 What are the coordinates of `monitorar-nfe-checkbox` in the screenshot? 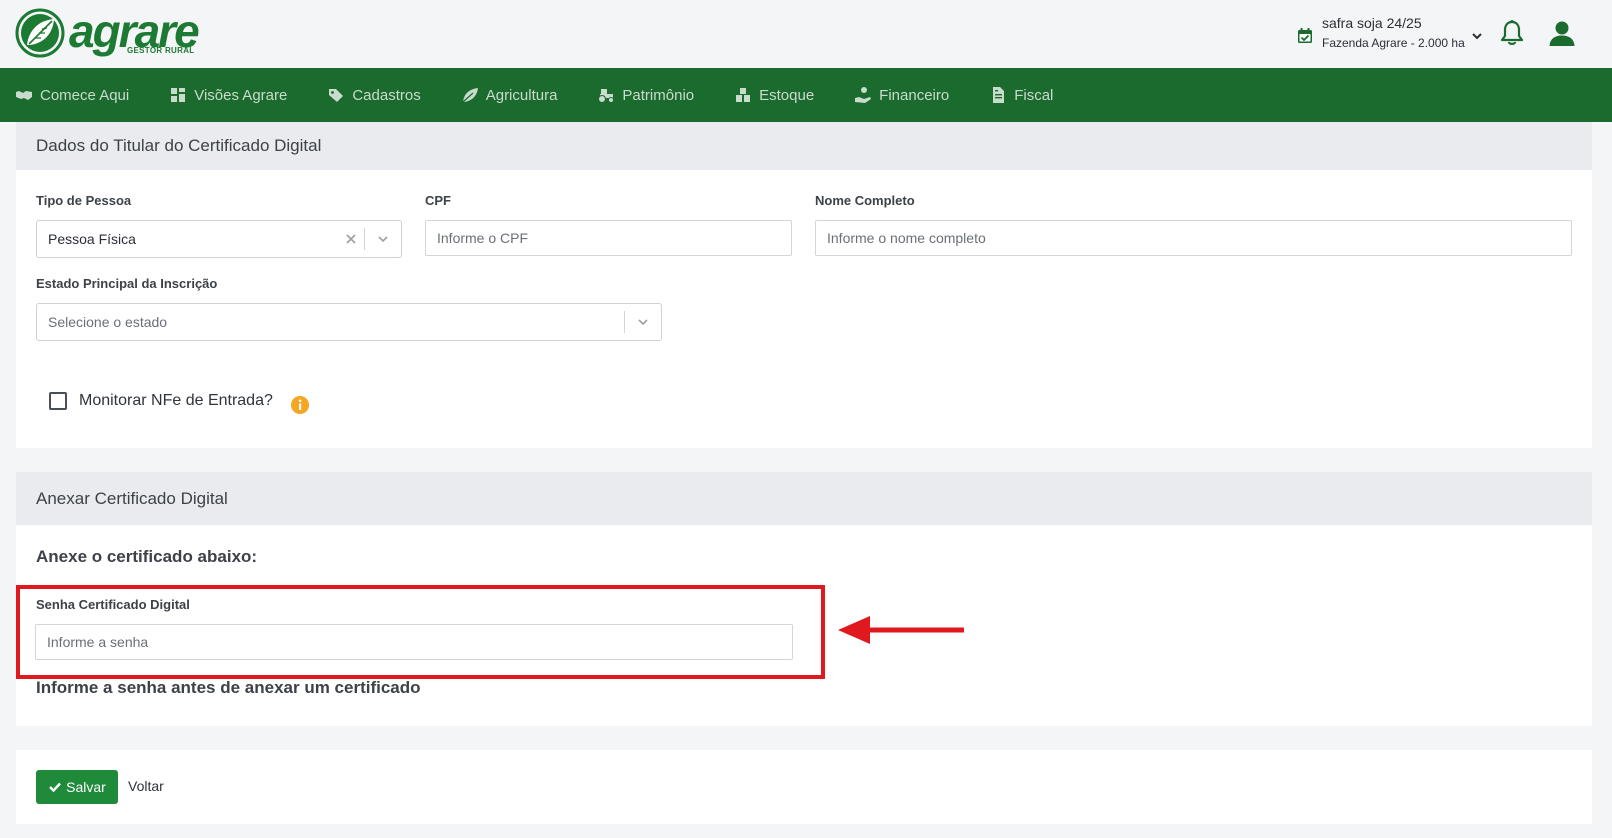 It's located at (58, 401).